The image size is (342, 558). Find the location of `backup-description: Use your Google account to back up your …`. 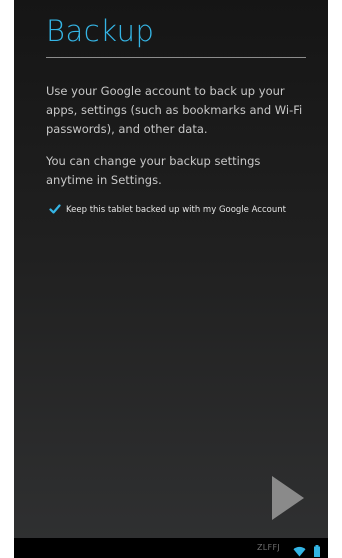

backup-description: Use your Google account to back up your … is located at coordinates (174, 110).